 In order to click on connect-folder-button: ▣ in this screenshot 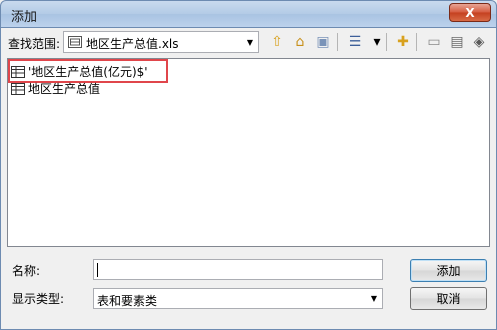, I will do `click(323, 42)`.